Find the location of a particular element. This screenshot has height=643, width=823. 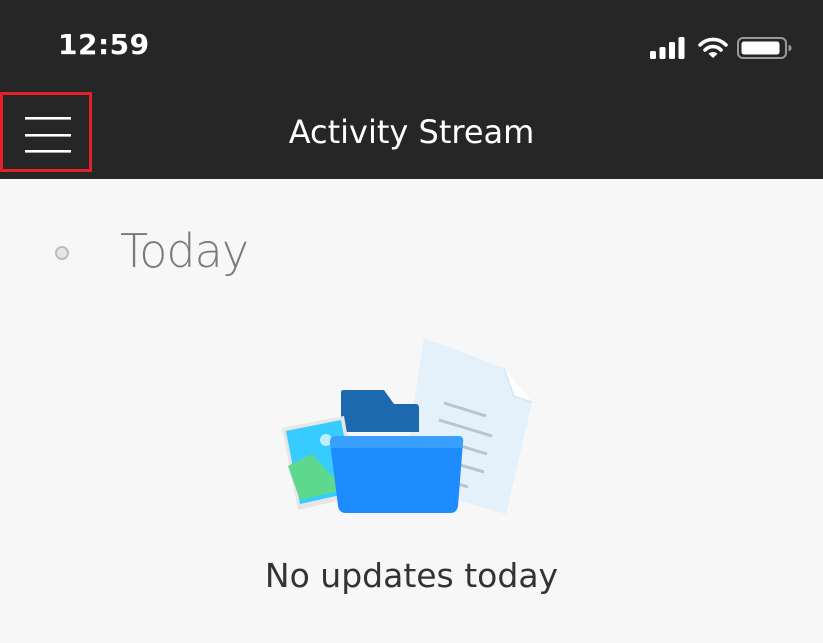

files-folder-illustration is located at coordinates (407, 426).